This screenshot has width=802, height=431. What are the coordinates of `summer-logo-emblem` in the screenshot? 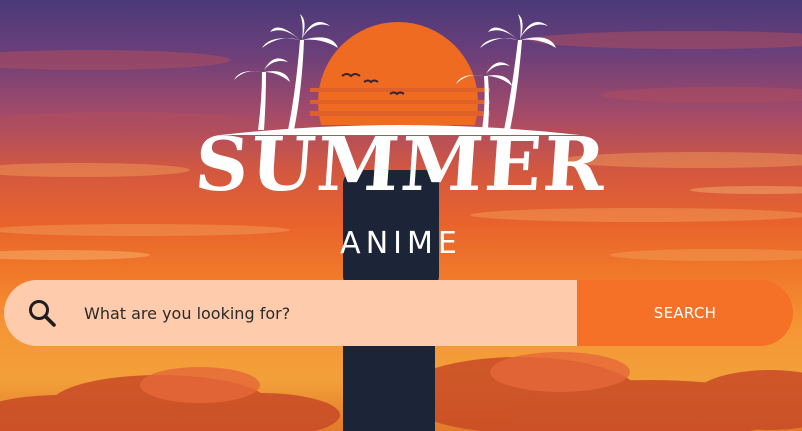 It's located at (400, 74).